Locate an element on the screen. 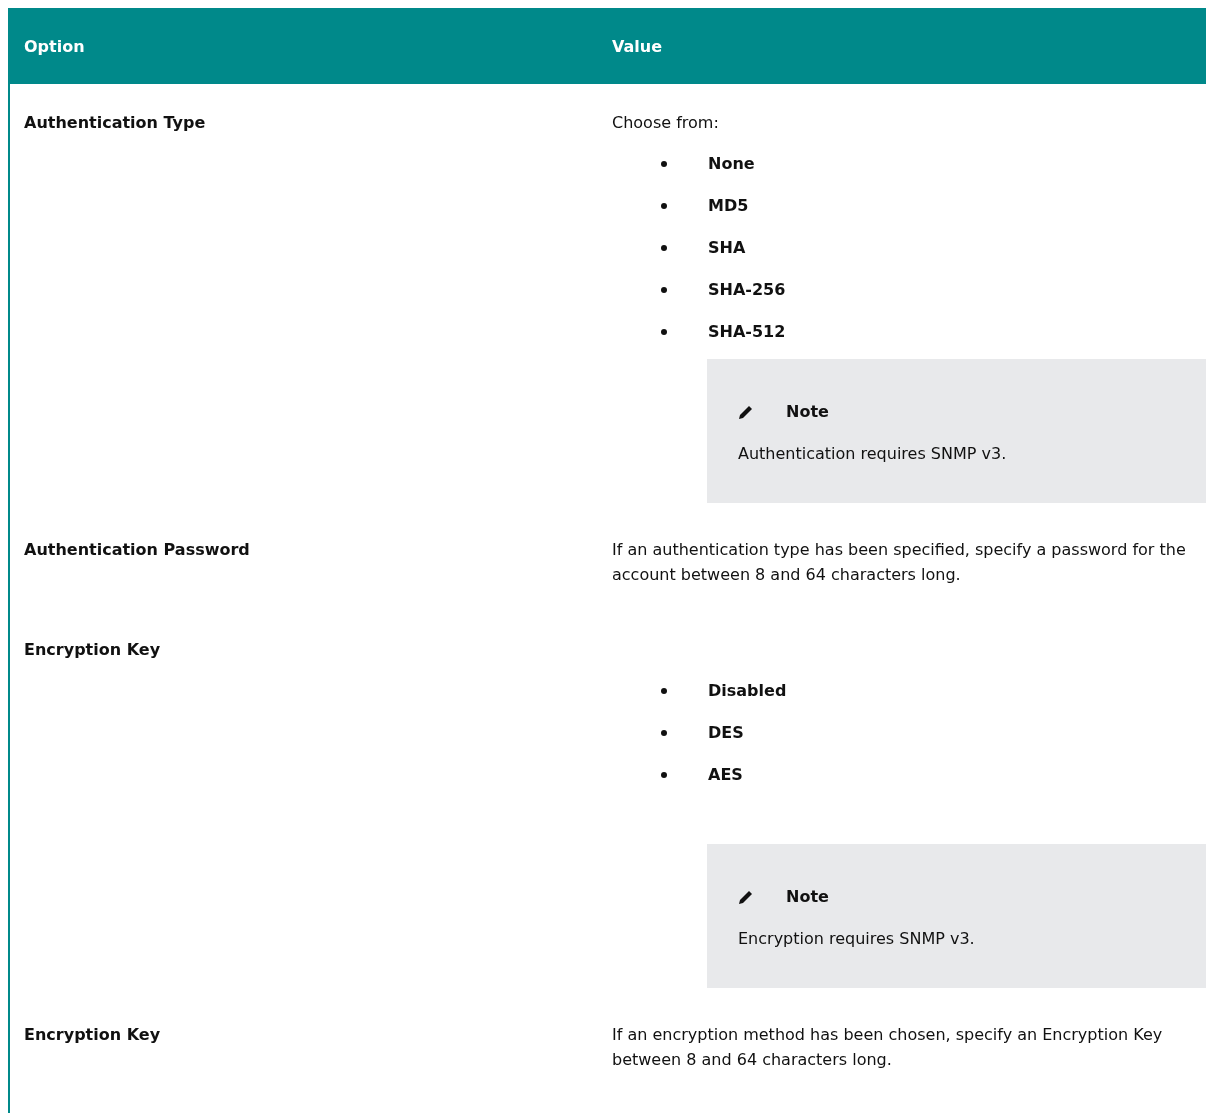 The image size is (1206, 1113). option-value: None is located at coordinates (731, 164).